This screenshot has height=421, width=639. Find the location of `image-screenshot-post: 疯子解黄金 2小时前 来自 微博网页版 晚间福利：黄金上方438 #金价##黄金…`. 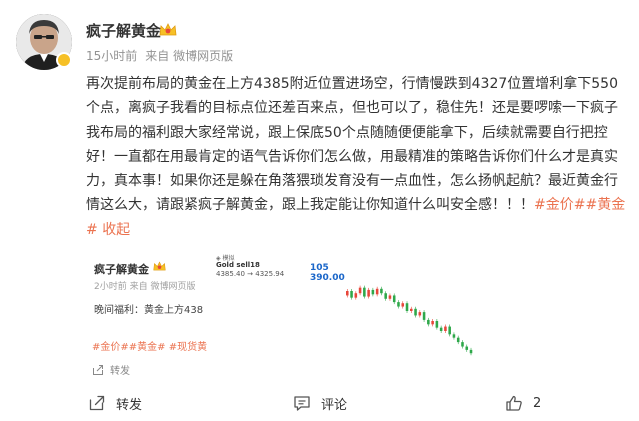

image-screenshot-post: 疯子解黄金 2小时前 来自 微博网页版 晚间福利：黄金上方438 #金价##黄金… is located at coordinates (147, 312).